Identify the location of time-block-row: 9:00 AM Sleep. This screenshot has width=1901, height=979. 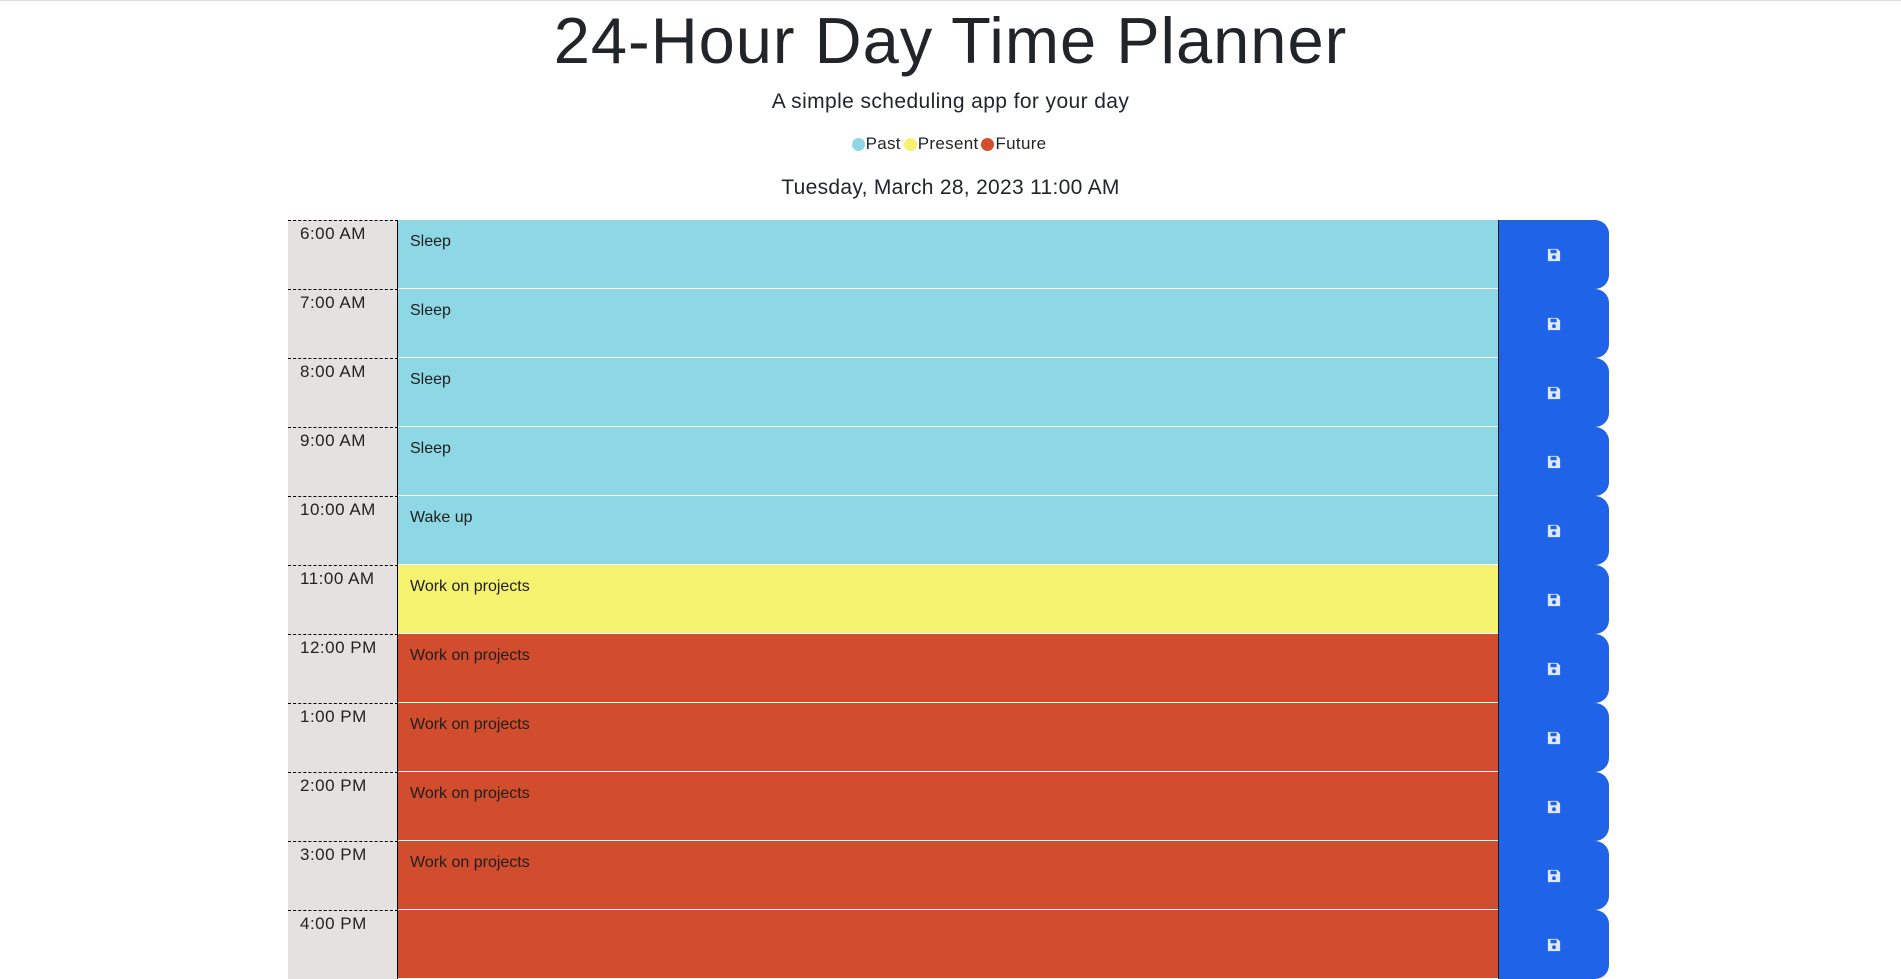
(949, 461).